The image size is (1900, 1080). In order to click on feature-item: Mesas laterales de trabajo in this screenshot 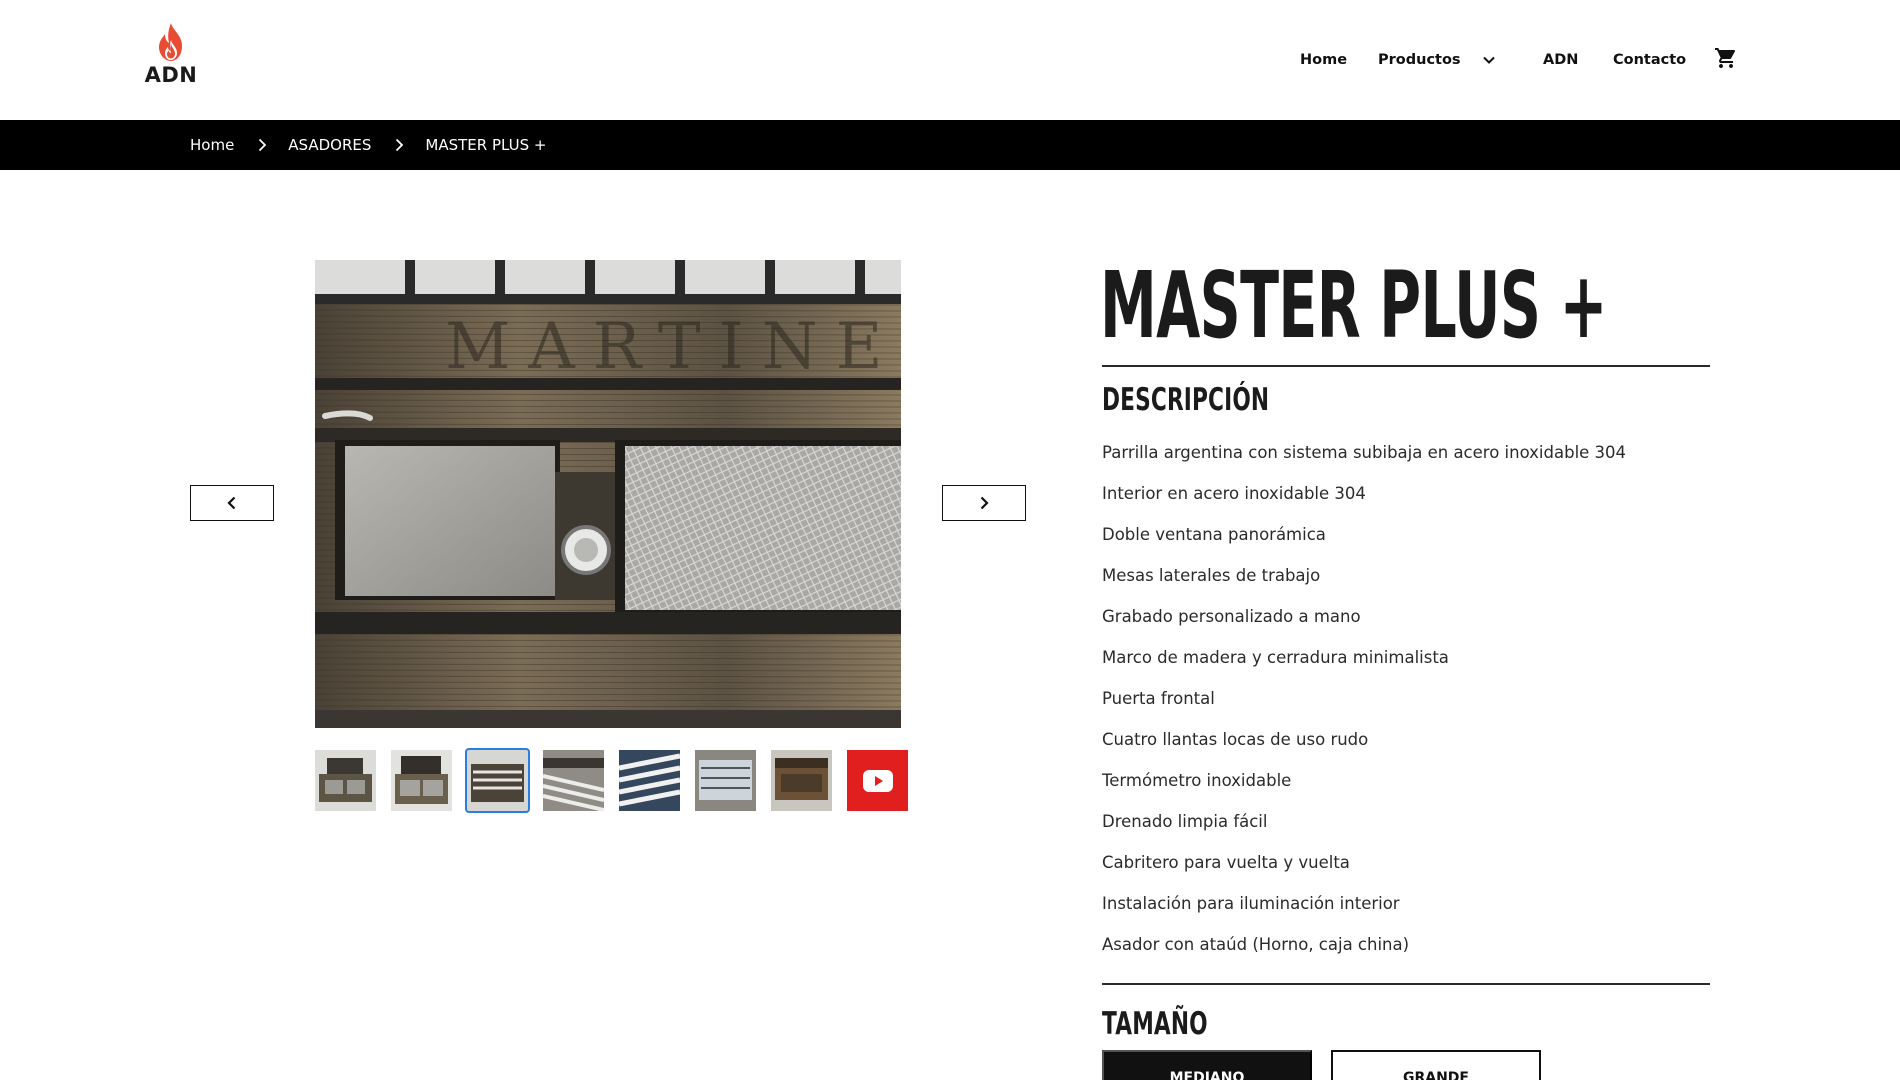, I will do `click(1211, 575)`.